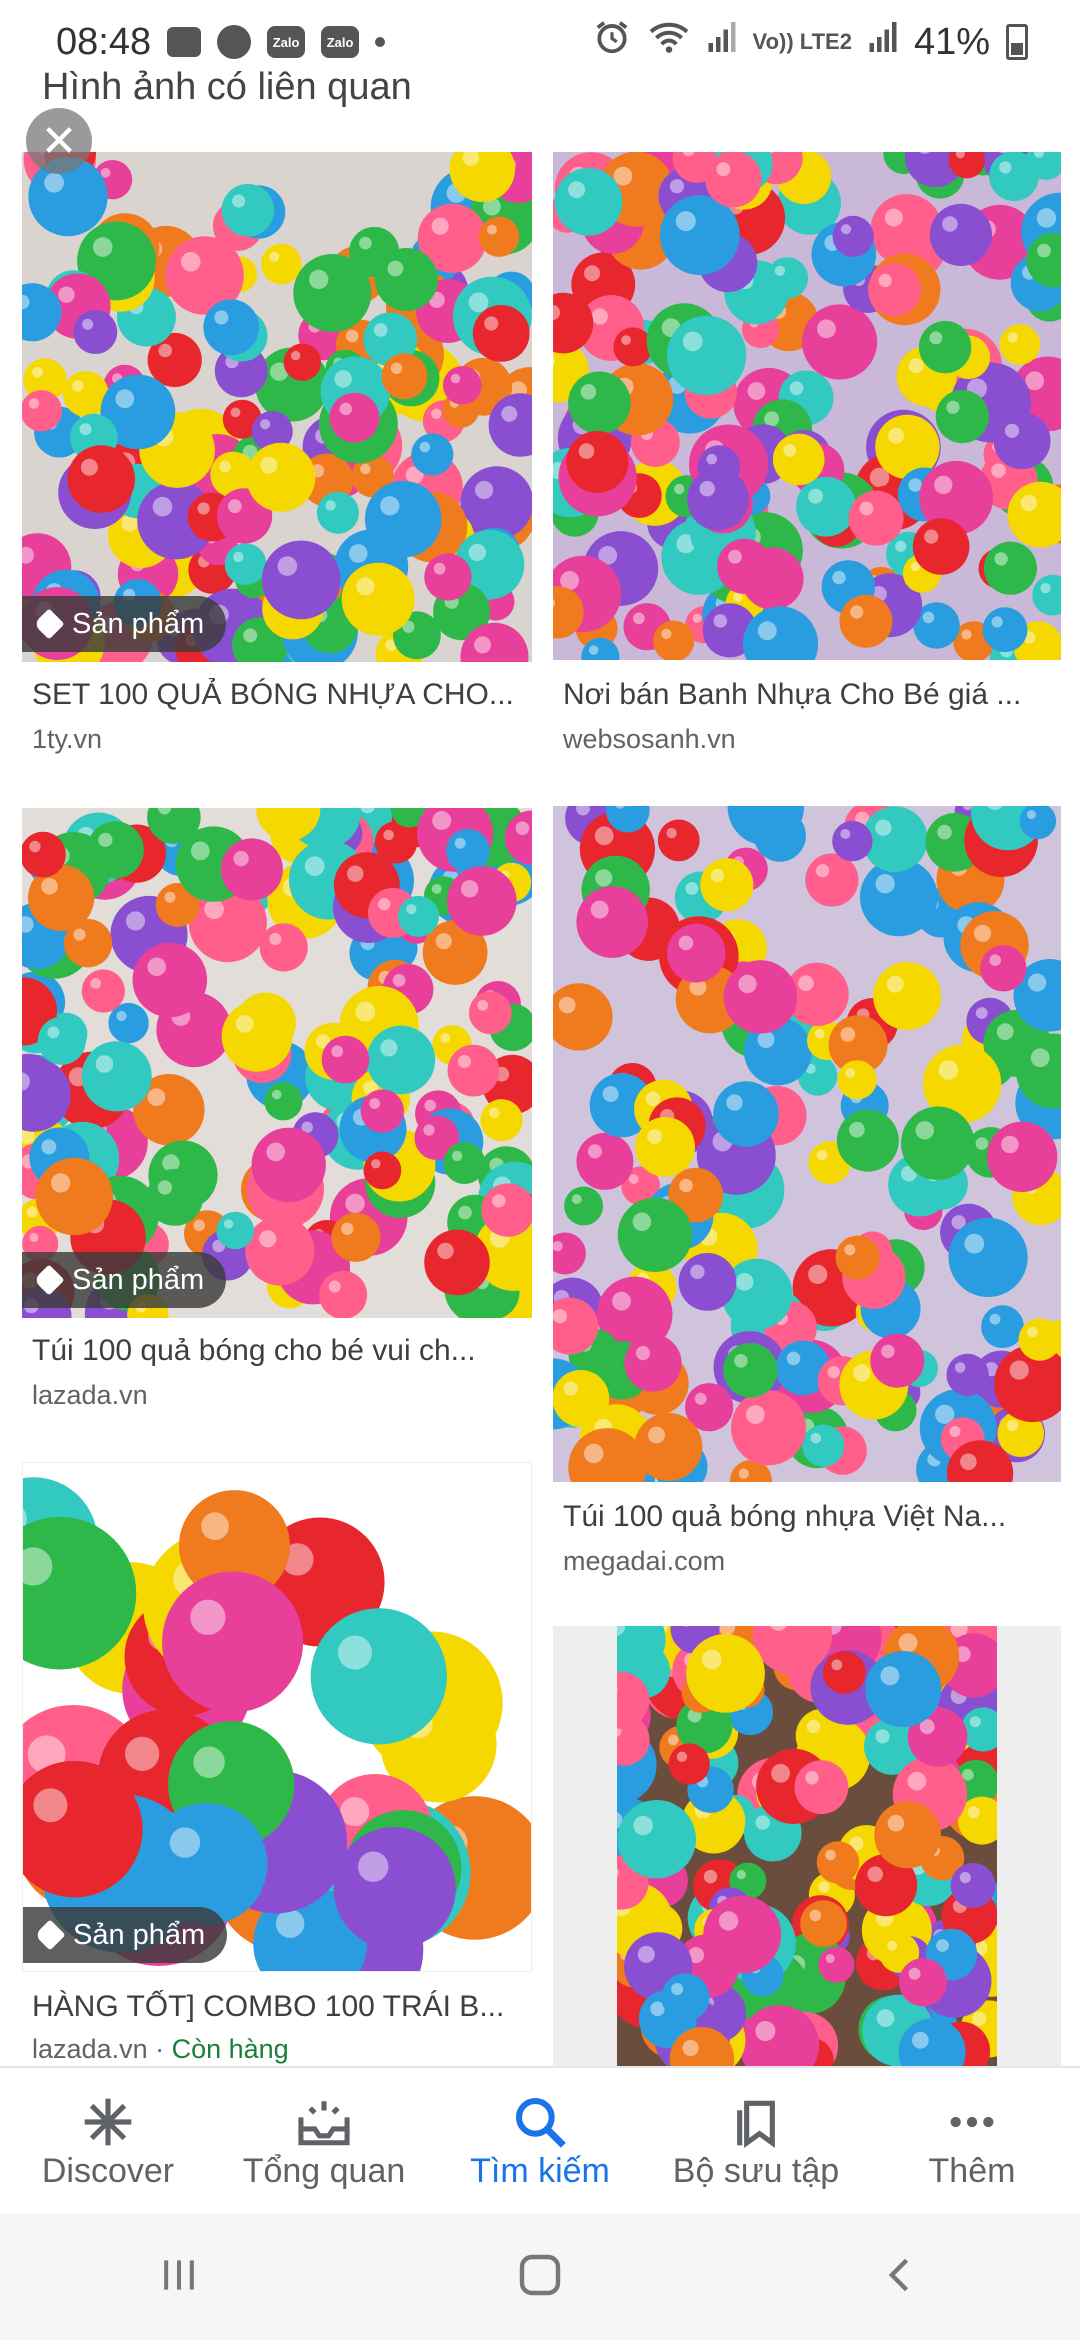  What do you see at coordinates (324, 2171) in the screenshot?
I see `nav-label: Tổng quan` at bounding box center [324, 2171].